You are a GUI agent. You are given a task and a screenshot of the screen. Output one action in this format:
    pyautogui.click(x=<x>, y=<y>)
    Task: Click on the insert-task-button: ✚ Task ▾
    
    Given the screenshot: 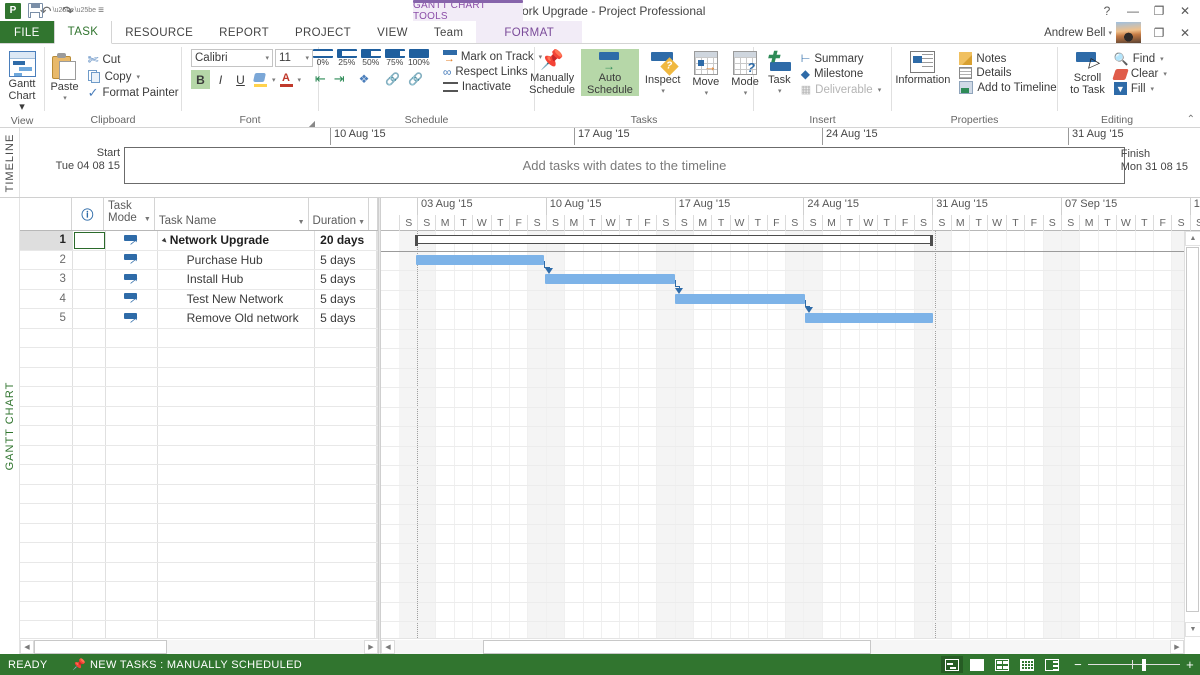 What is the action you would take?
    pyautogui.click(x=779, y=72)
    